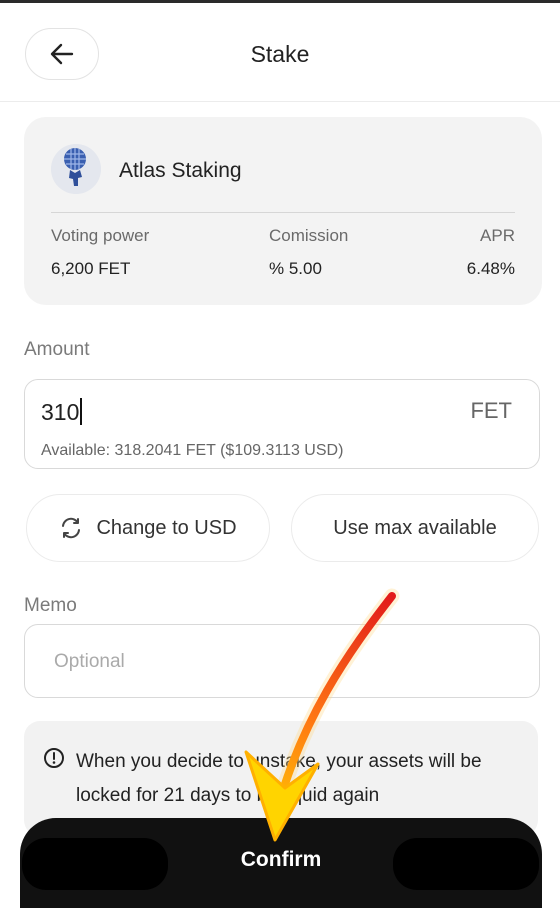 The height and width of the screenshot is (908, 560). Describe the element at coordinates (57, 349) in the screenshot. I see `amount-label: Amount` at that location.